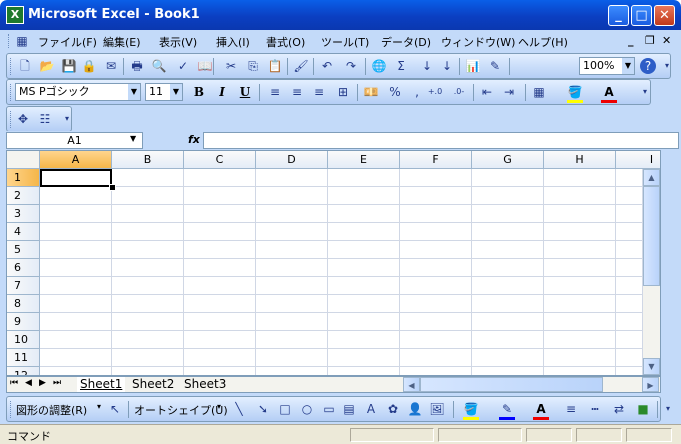 The width and height of the screenshot is (681, 444). I want to click on row-header-10: 10, so click(23, 340).